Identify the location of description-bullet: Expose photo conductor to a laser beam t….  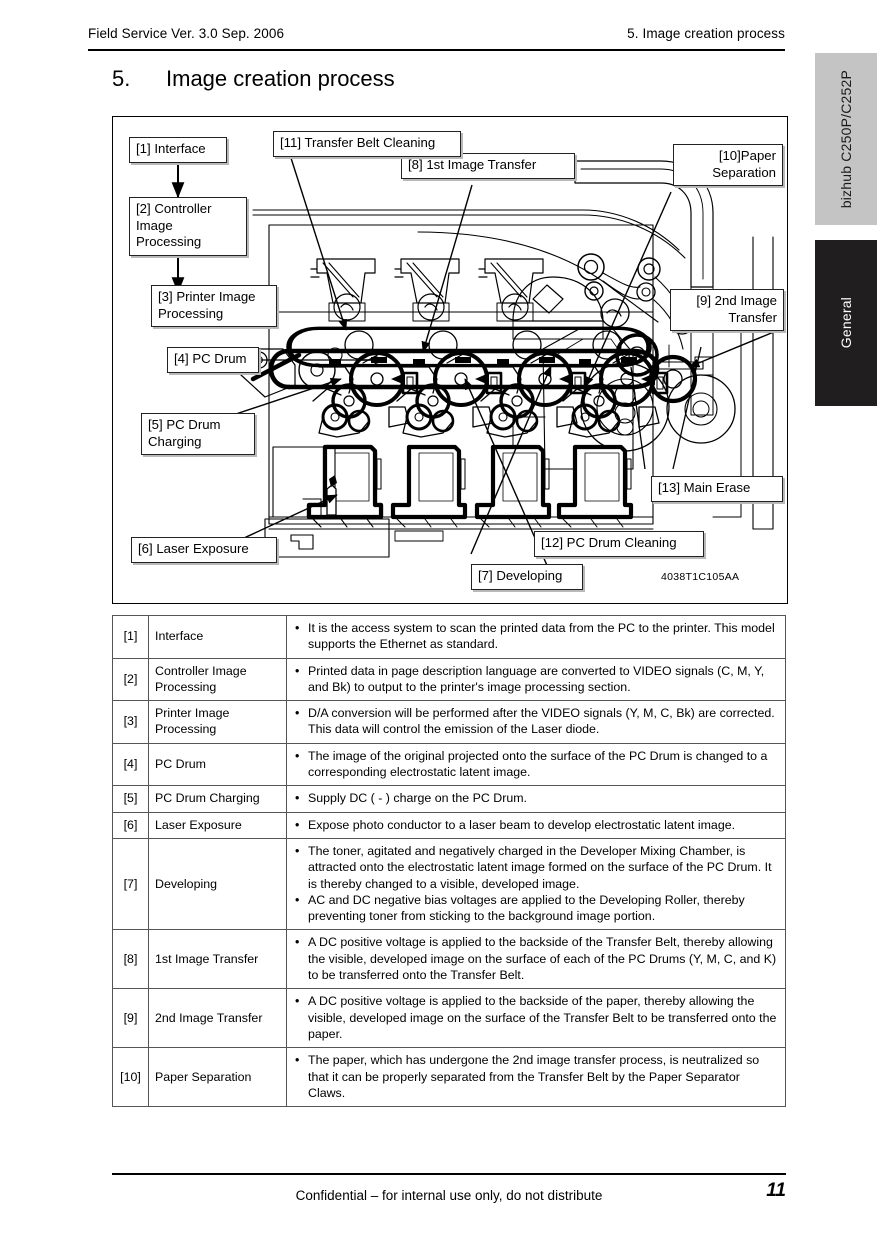
(537, 825).